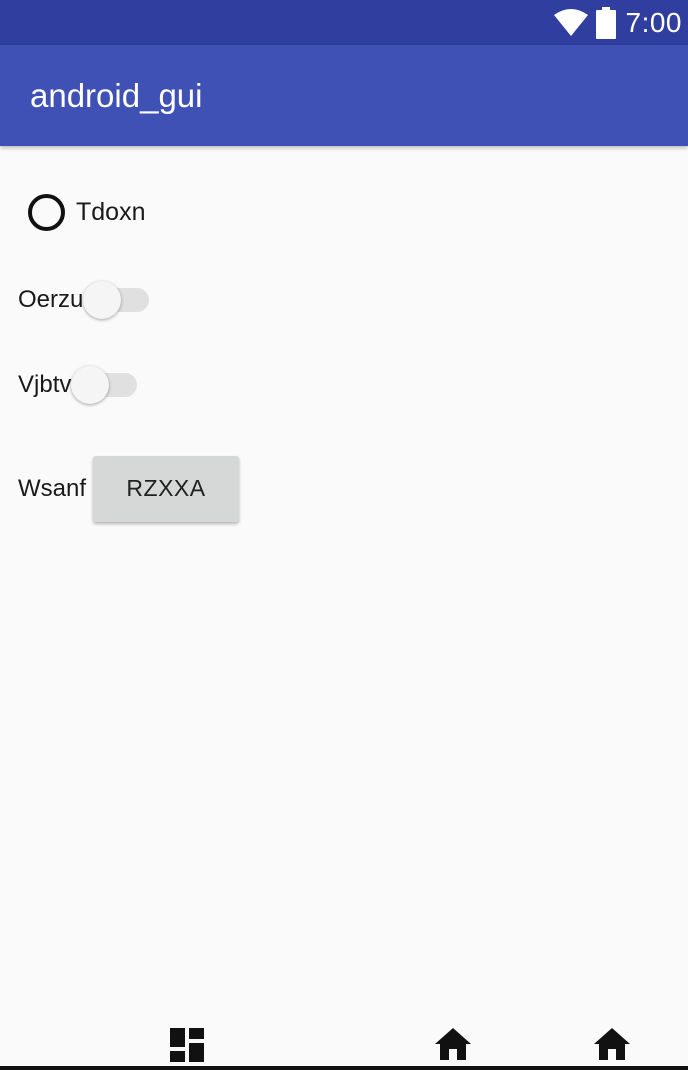 The image size is (688, 1070). I want to click on switch-row-vjbtv: Vjbtv, so click(78, 385).